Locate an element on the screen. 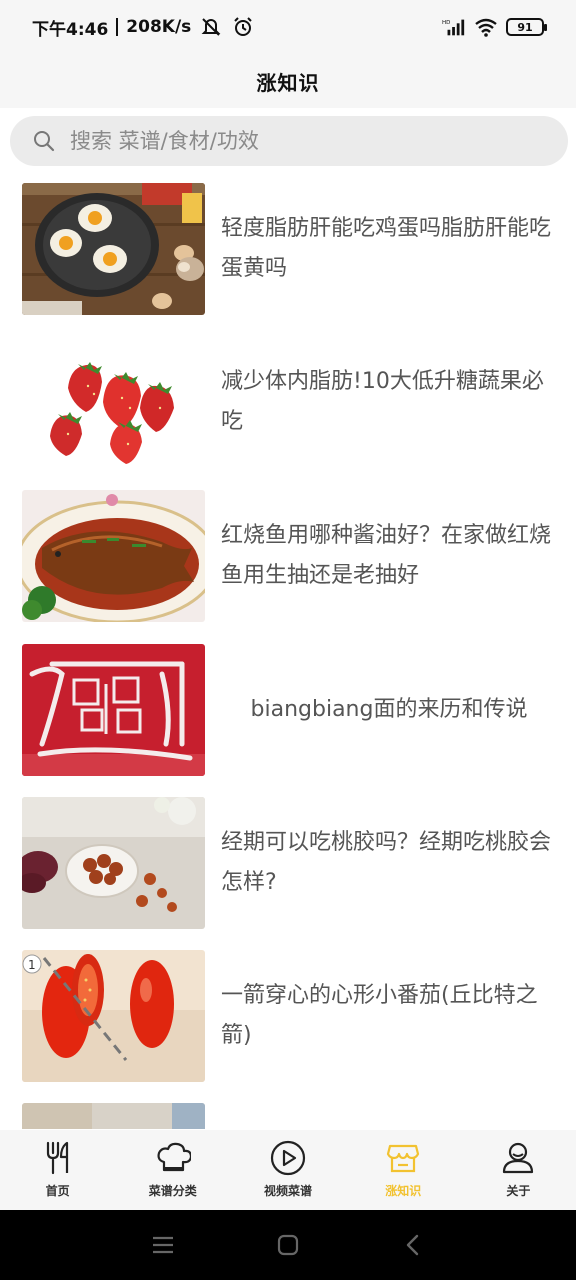  nav-label: 菜谱分类 is located at coordinates (172, 1191).